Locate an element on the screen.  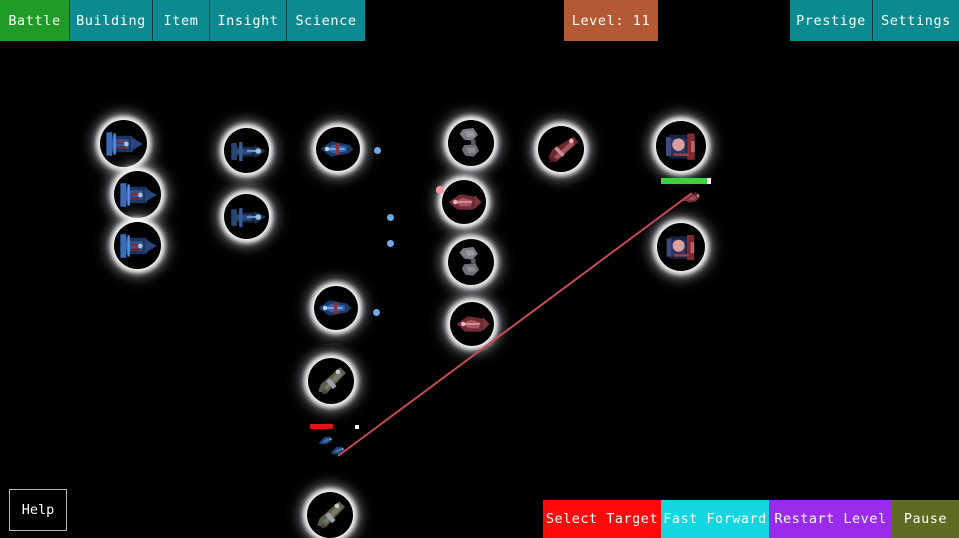
projectile-spark is located at coordinates (357, 427).